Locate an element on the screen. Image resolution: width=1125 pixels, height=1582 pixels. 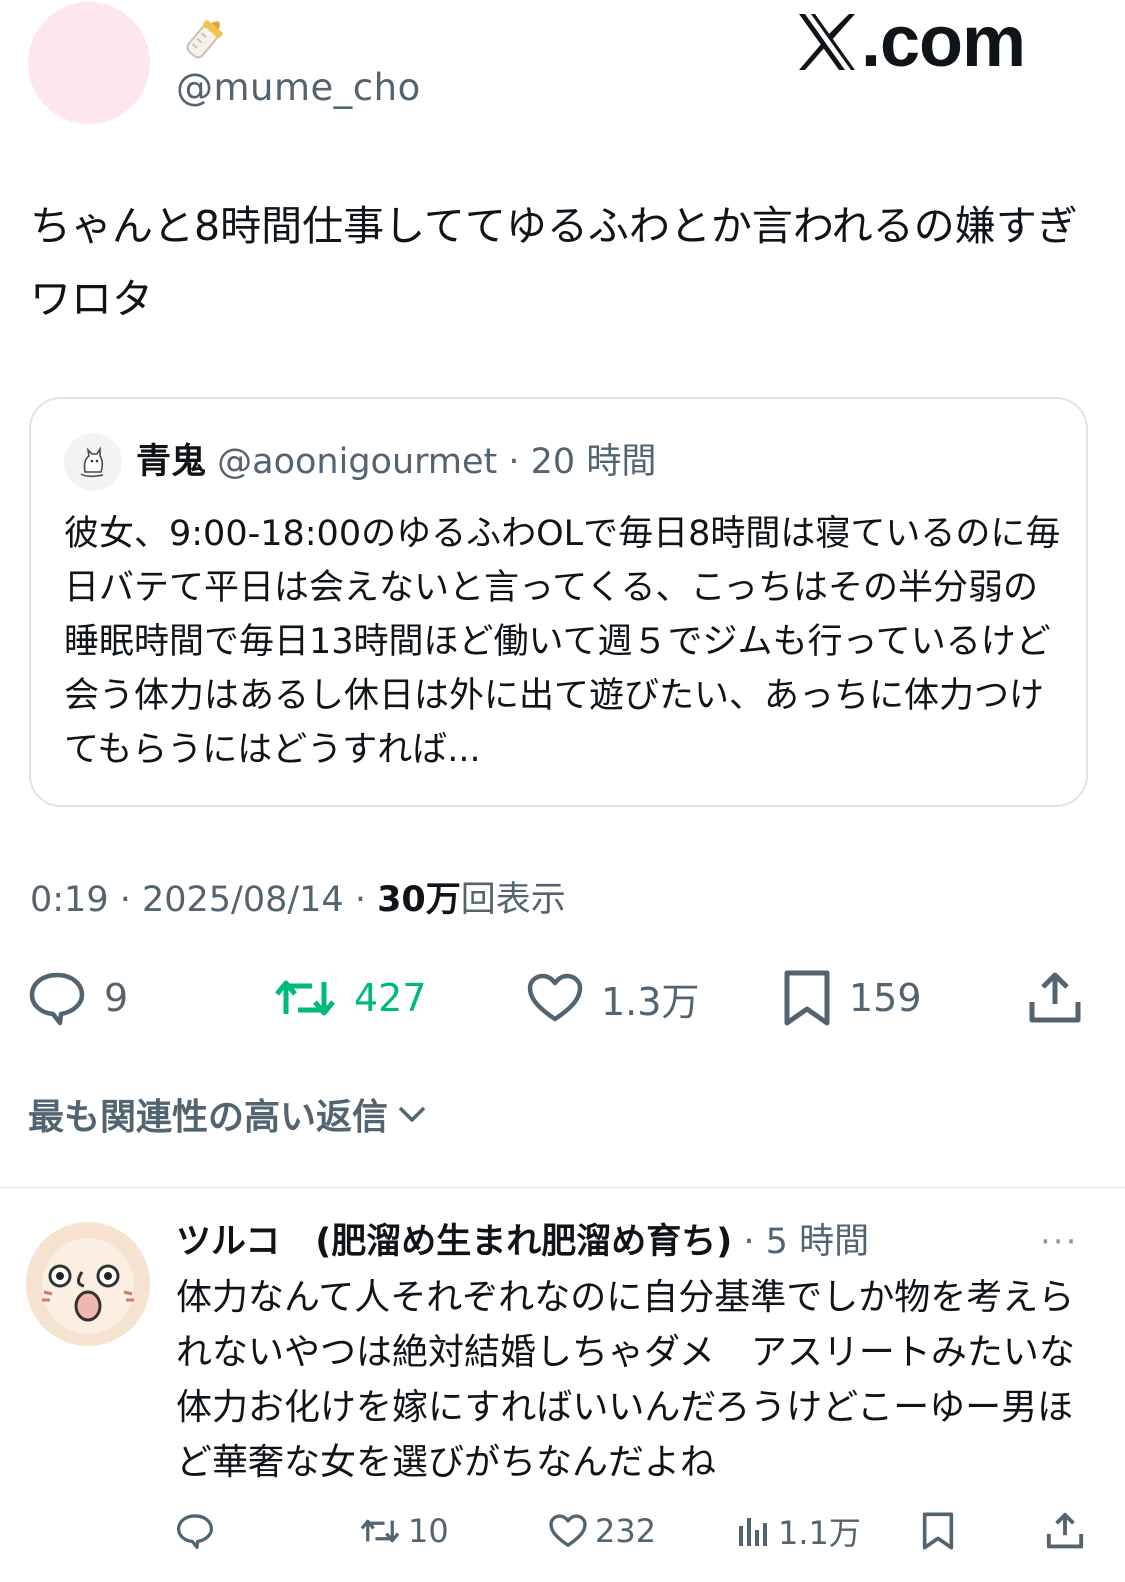
share-button is located at coordinates (1064, 998).